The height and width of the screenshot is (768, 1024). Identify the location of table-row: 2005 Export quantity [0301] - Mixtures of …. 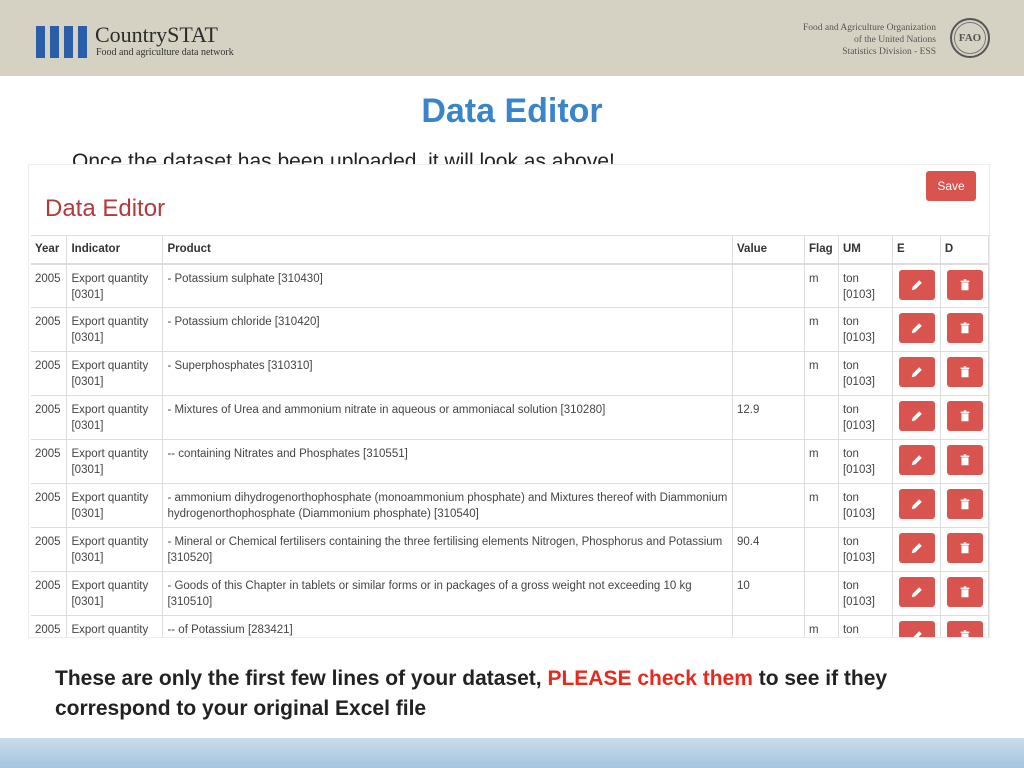
(510, 417).